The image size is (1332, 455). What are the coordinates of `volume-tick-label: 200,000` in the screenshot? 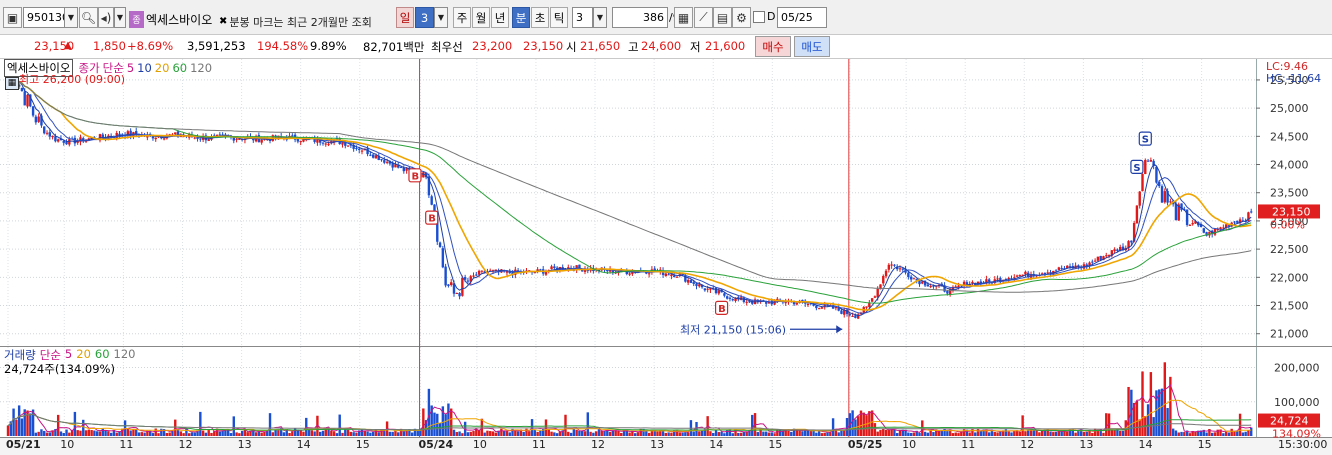 It's located at (1297, 368).